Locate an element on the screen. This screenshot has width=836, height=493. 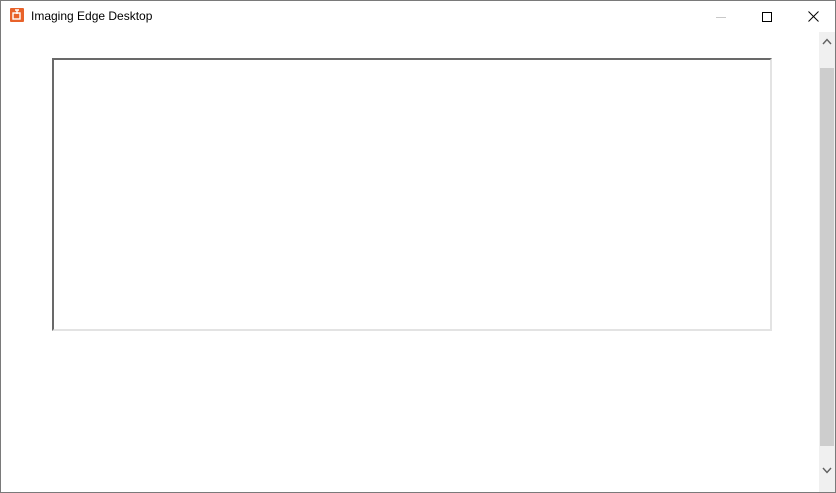
minimize-icon is located at coordinates (721, 17).